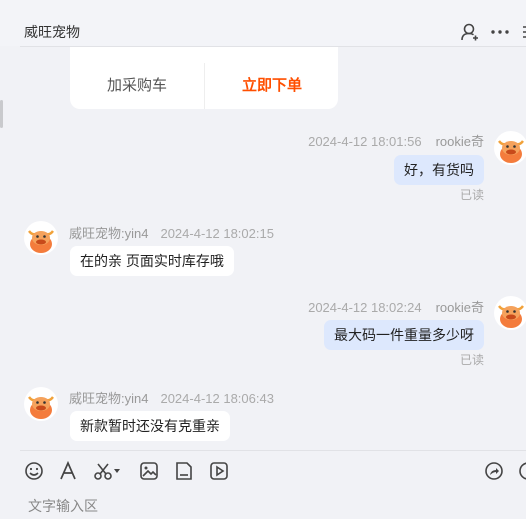  I want to click on message-bubble: 新款暂时还没有克重亲, so click(150, 426).